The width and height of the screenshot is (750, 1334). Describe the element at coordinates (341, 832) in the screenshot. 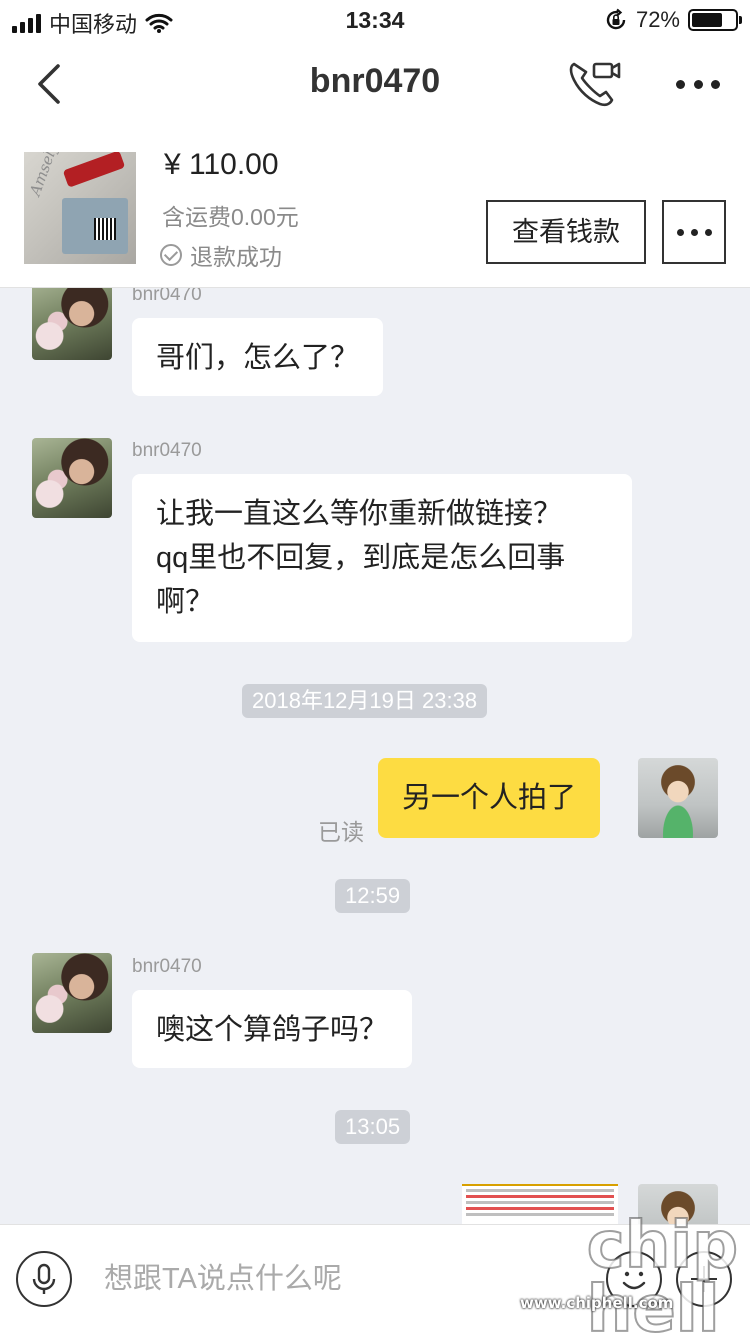

I see `read-receipt: 已读` at that location.